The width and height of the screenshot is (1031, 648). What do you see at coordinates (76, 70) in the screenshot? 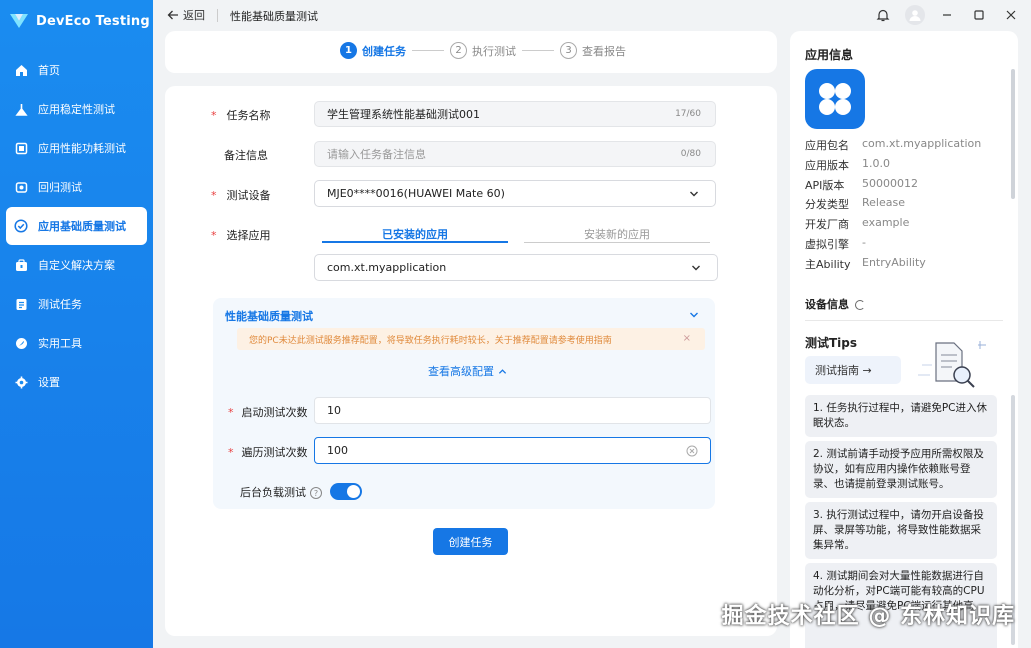
I see `sidebar-item-home: 首页` at bounding box center [76, 70].